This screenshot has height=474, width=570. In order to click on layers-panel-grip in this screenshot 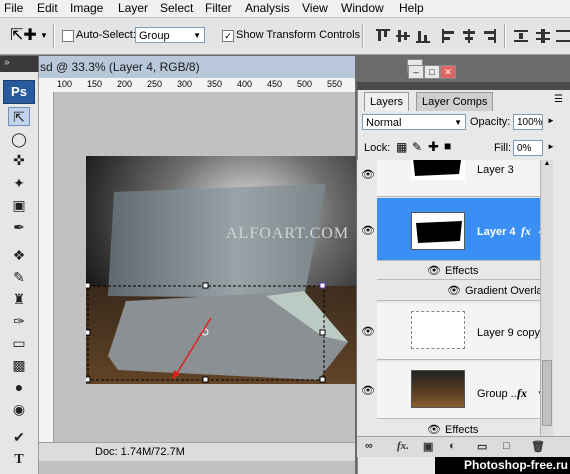, I will do `click(463, 86)`.